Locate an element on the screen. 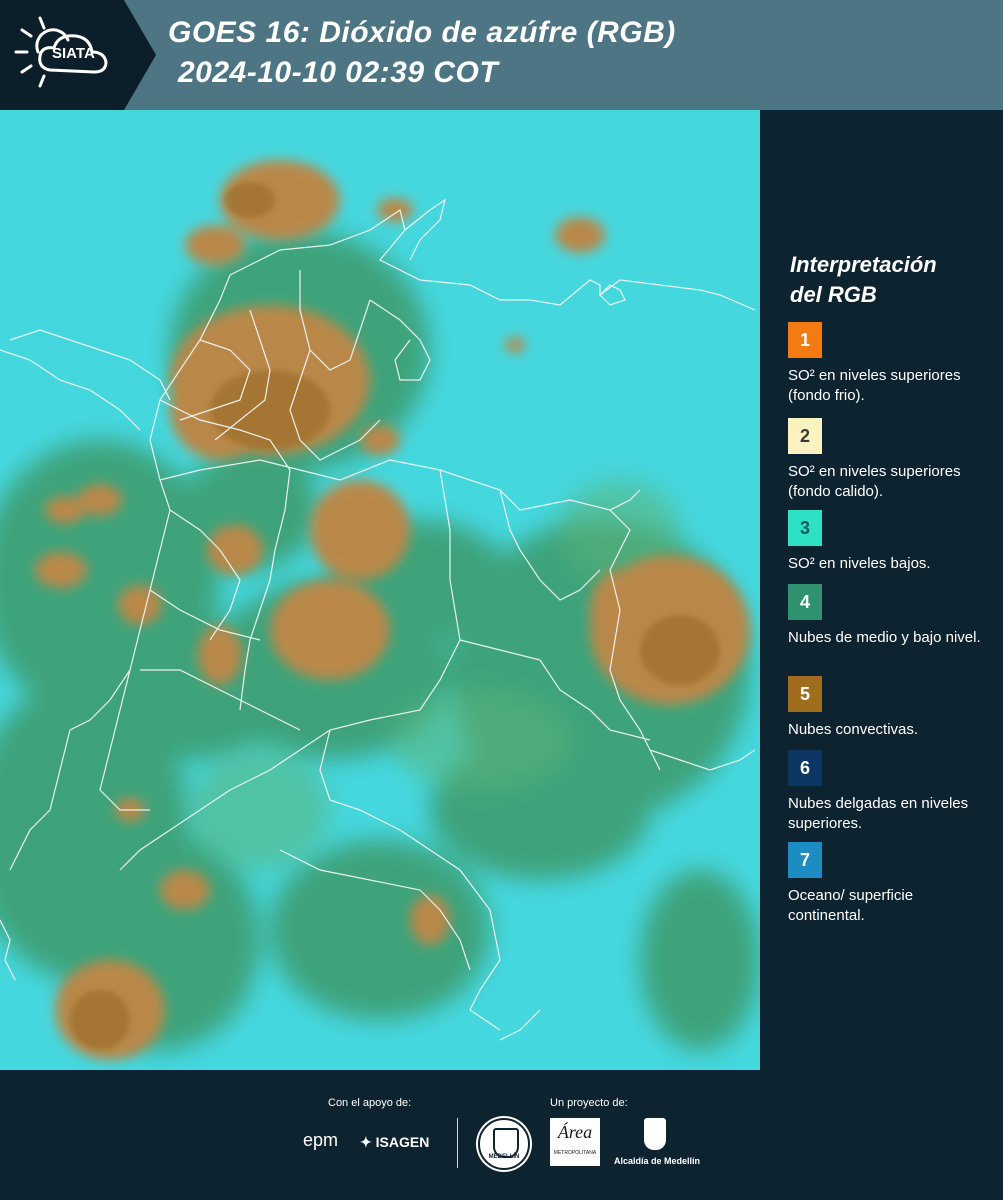  legend-item-7: 7 Oceano/ superficie continental. is located at coordinates (888, 884).